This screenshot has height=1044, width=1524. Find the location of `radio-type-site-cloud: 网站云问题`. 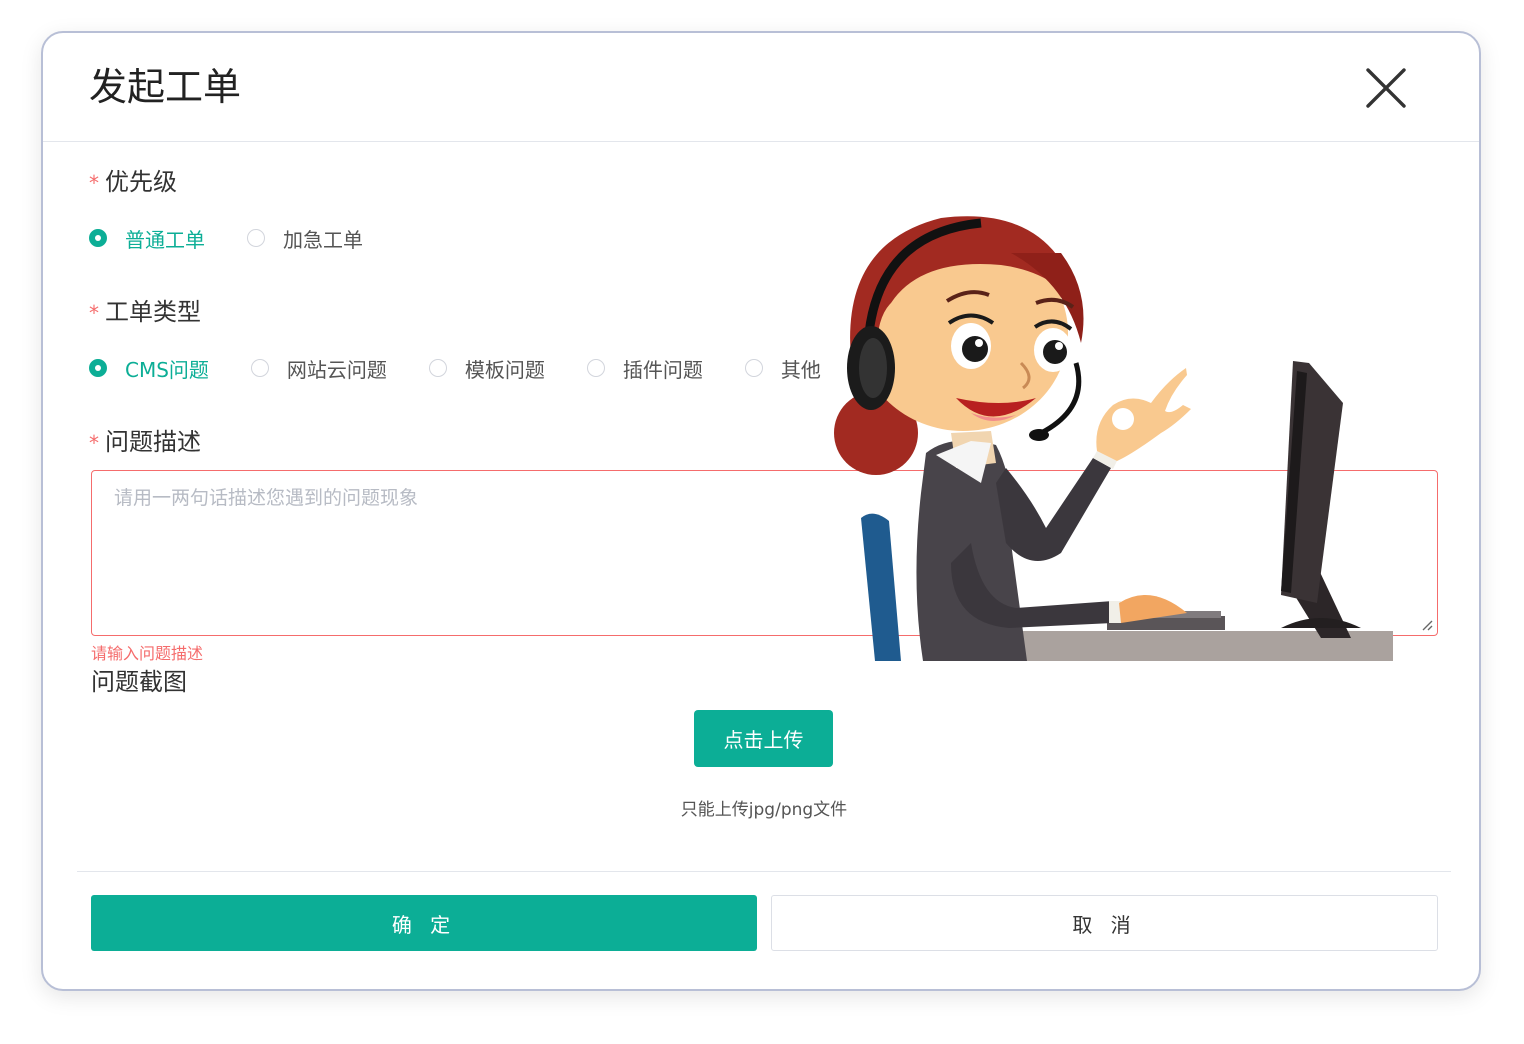

radio-type-site-cloud: 网站云问题 is located at coordinates (318, 368).